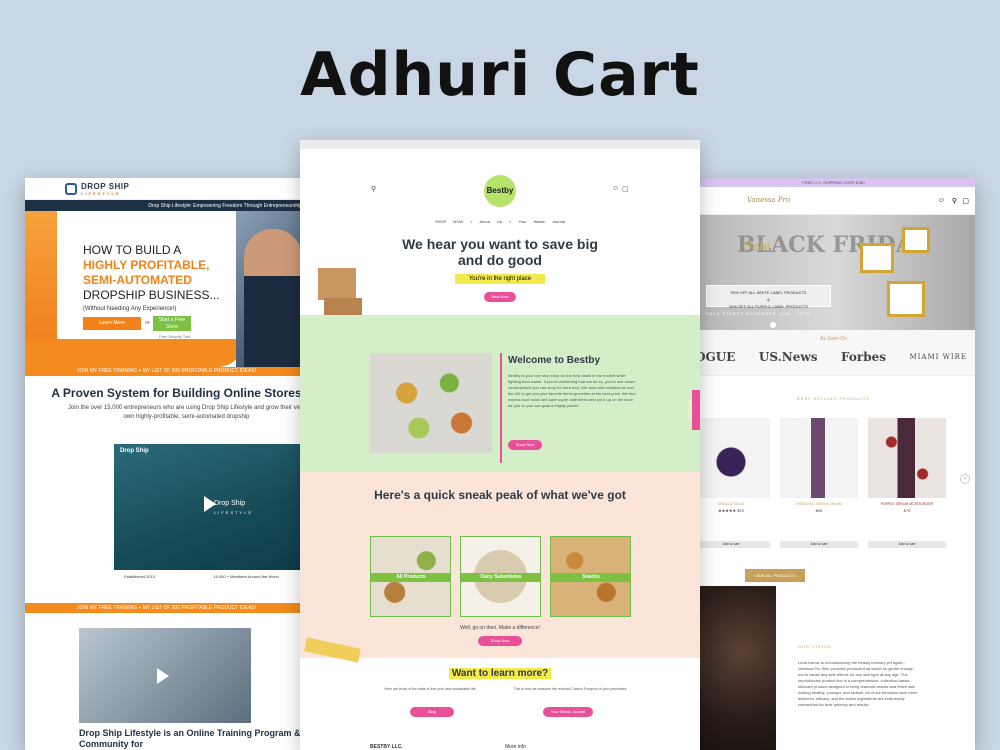 This screenshot has height=750, width=1000. What do you see at coordinates (819, 504) in the screenshot?
I see `product-name: ENRICHED SERUM CREAM` at bounding box center [819, 504].